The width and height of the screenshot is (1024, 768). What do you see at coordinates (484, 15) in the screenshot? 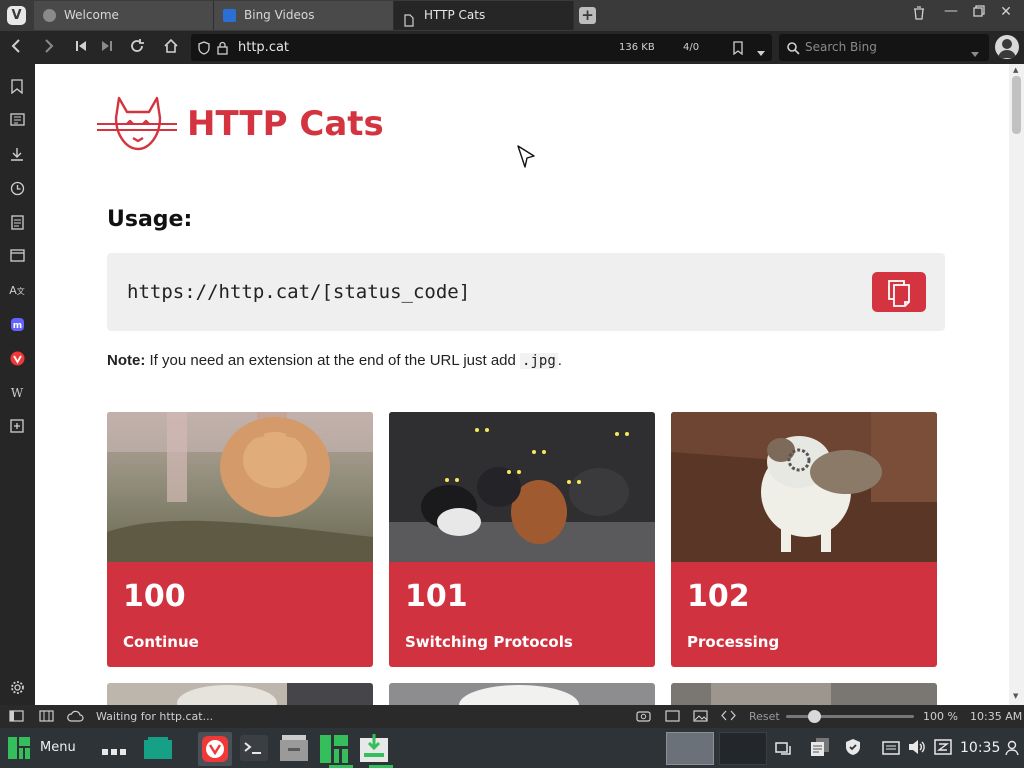
I see `tab-http-cats: HTTP Cats` at bounding box center [484, 15].